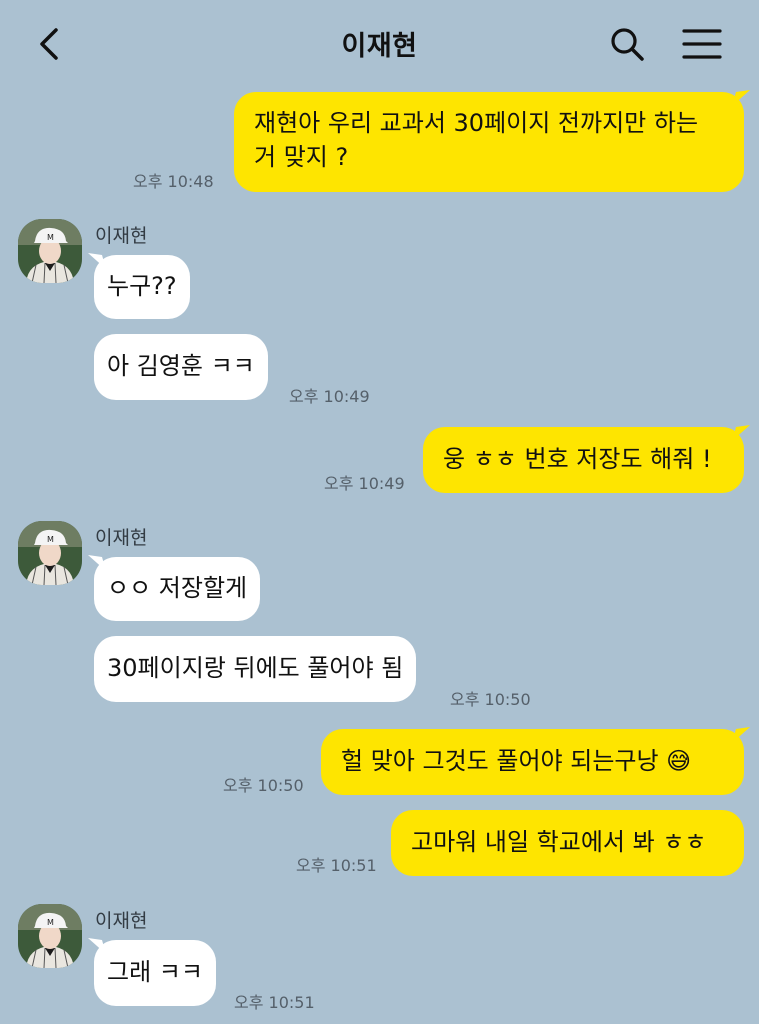 This screenshot has width=759, height=1024. Describe the element at coordinates (476, 123) in the screenshot. I see `message-text-line: 재현아 우리 교과서 30페이지 전까지만 하는` at that location.